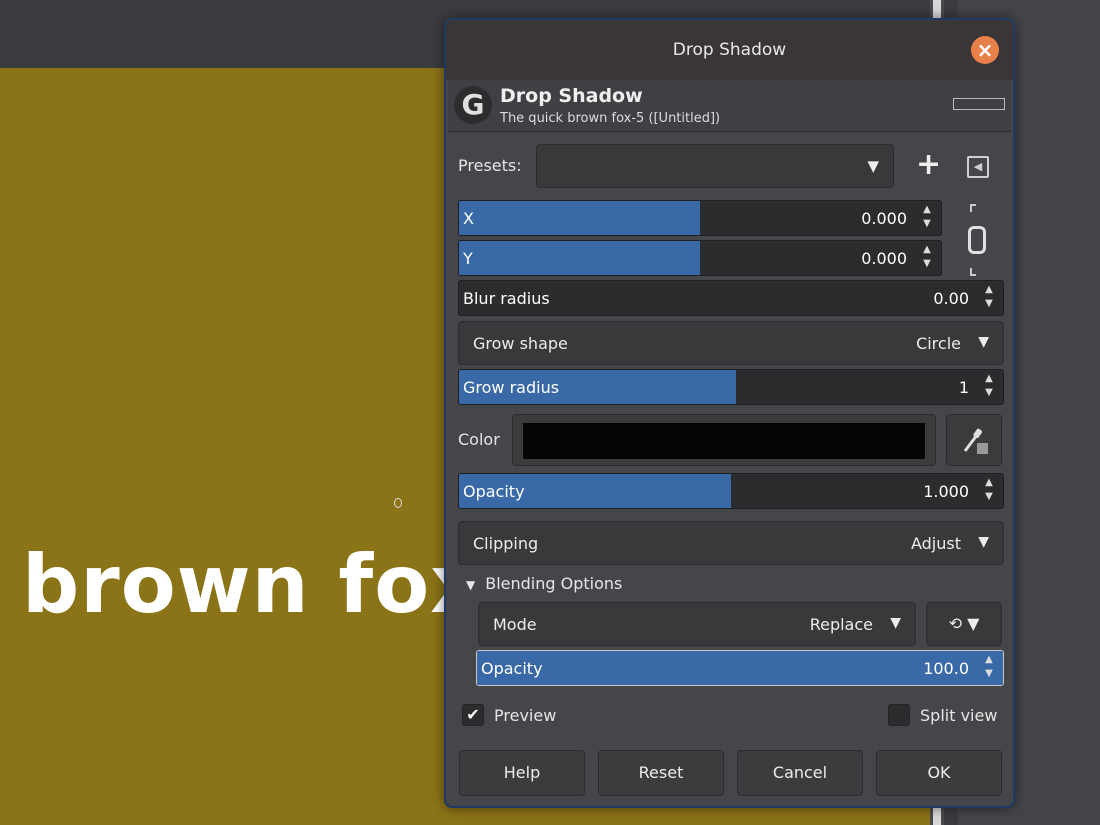 This screenshot has height=825, width=1100. I want to click on y-label: Y, so click(468, 258).